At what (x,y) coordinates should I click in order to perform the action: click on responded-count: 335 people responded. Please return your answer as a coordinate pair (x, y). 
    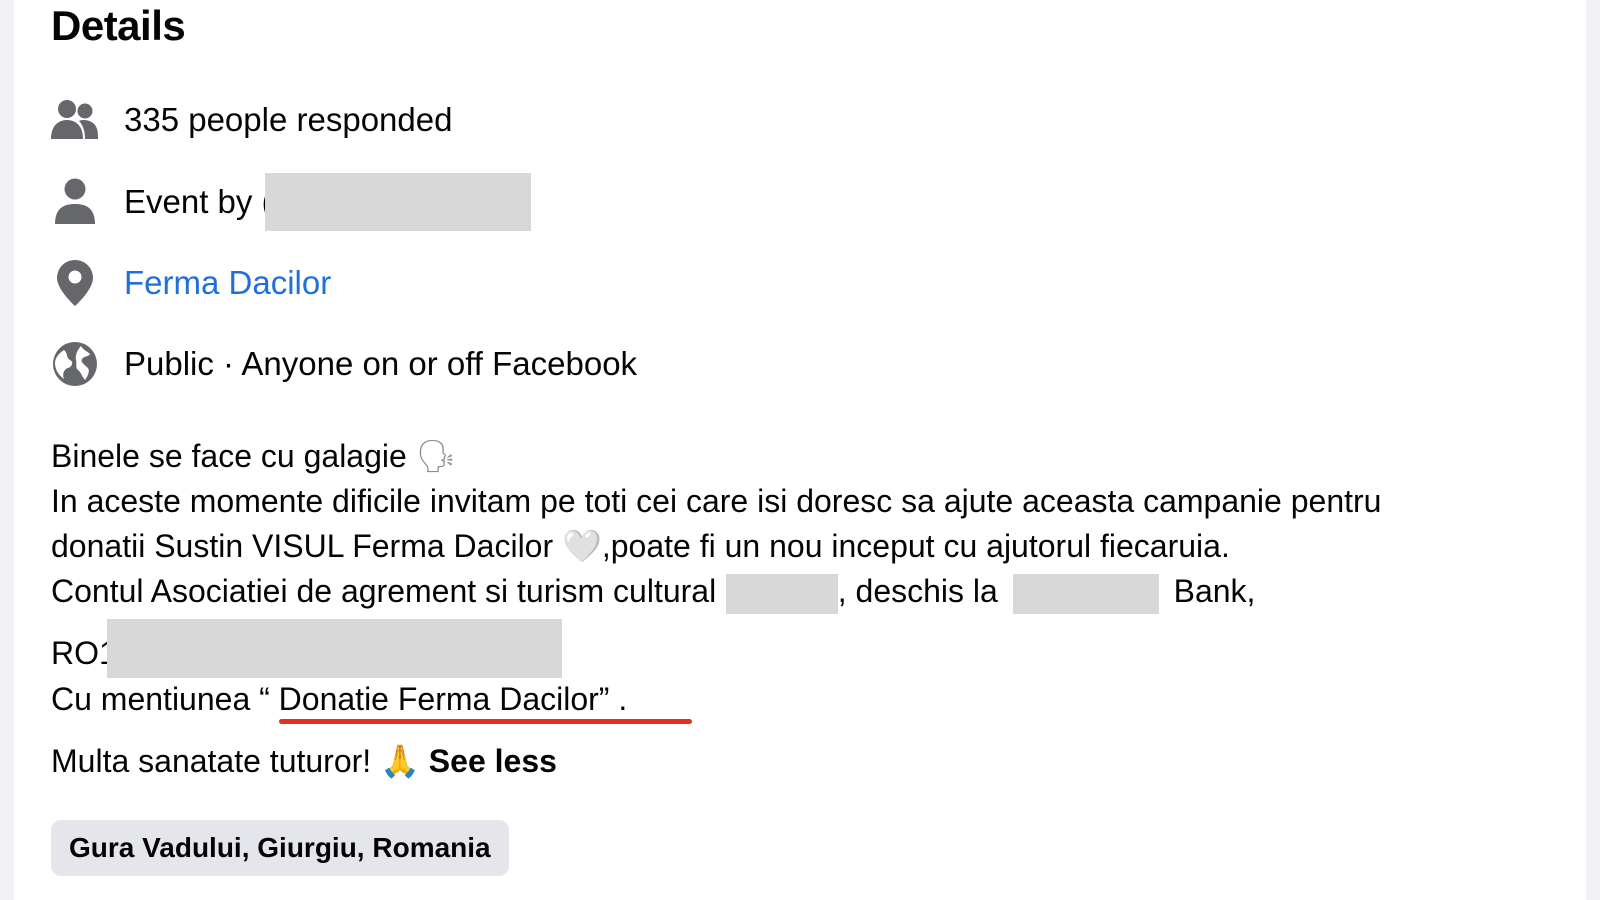
    Looking at the image, I should click on (288, 119).